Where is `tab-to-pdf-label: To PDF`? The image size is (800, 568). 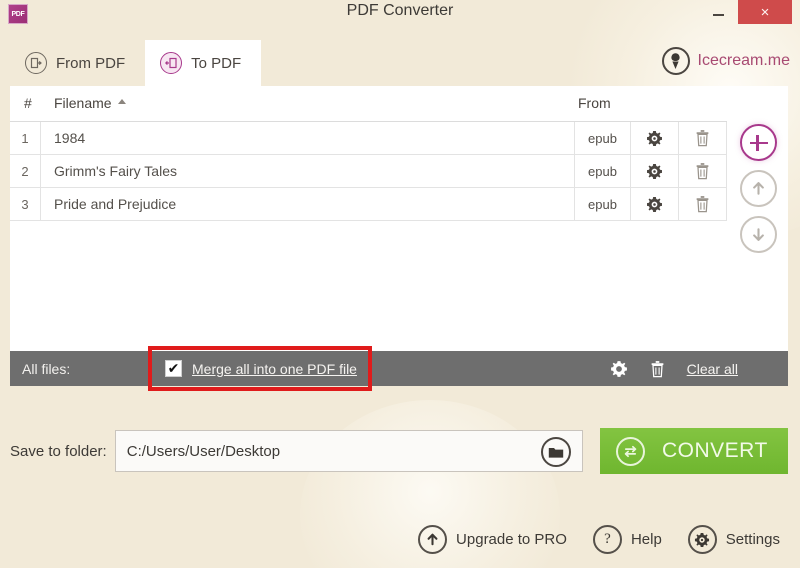 tab-to-pdf-label: To PDF is located at coordinates (216, 63).